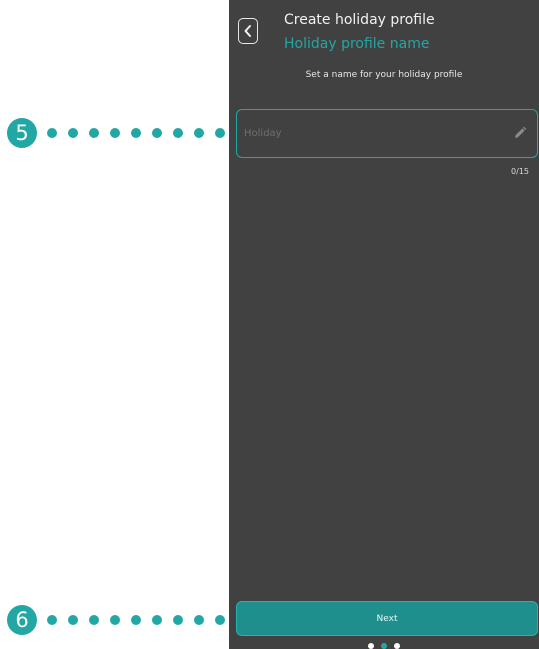 The image size is (539, 649). What do you see at coordinates (520, 133) in the screenshot?
I see `pencil-icon` at bounding box center [520, 133].